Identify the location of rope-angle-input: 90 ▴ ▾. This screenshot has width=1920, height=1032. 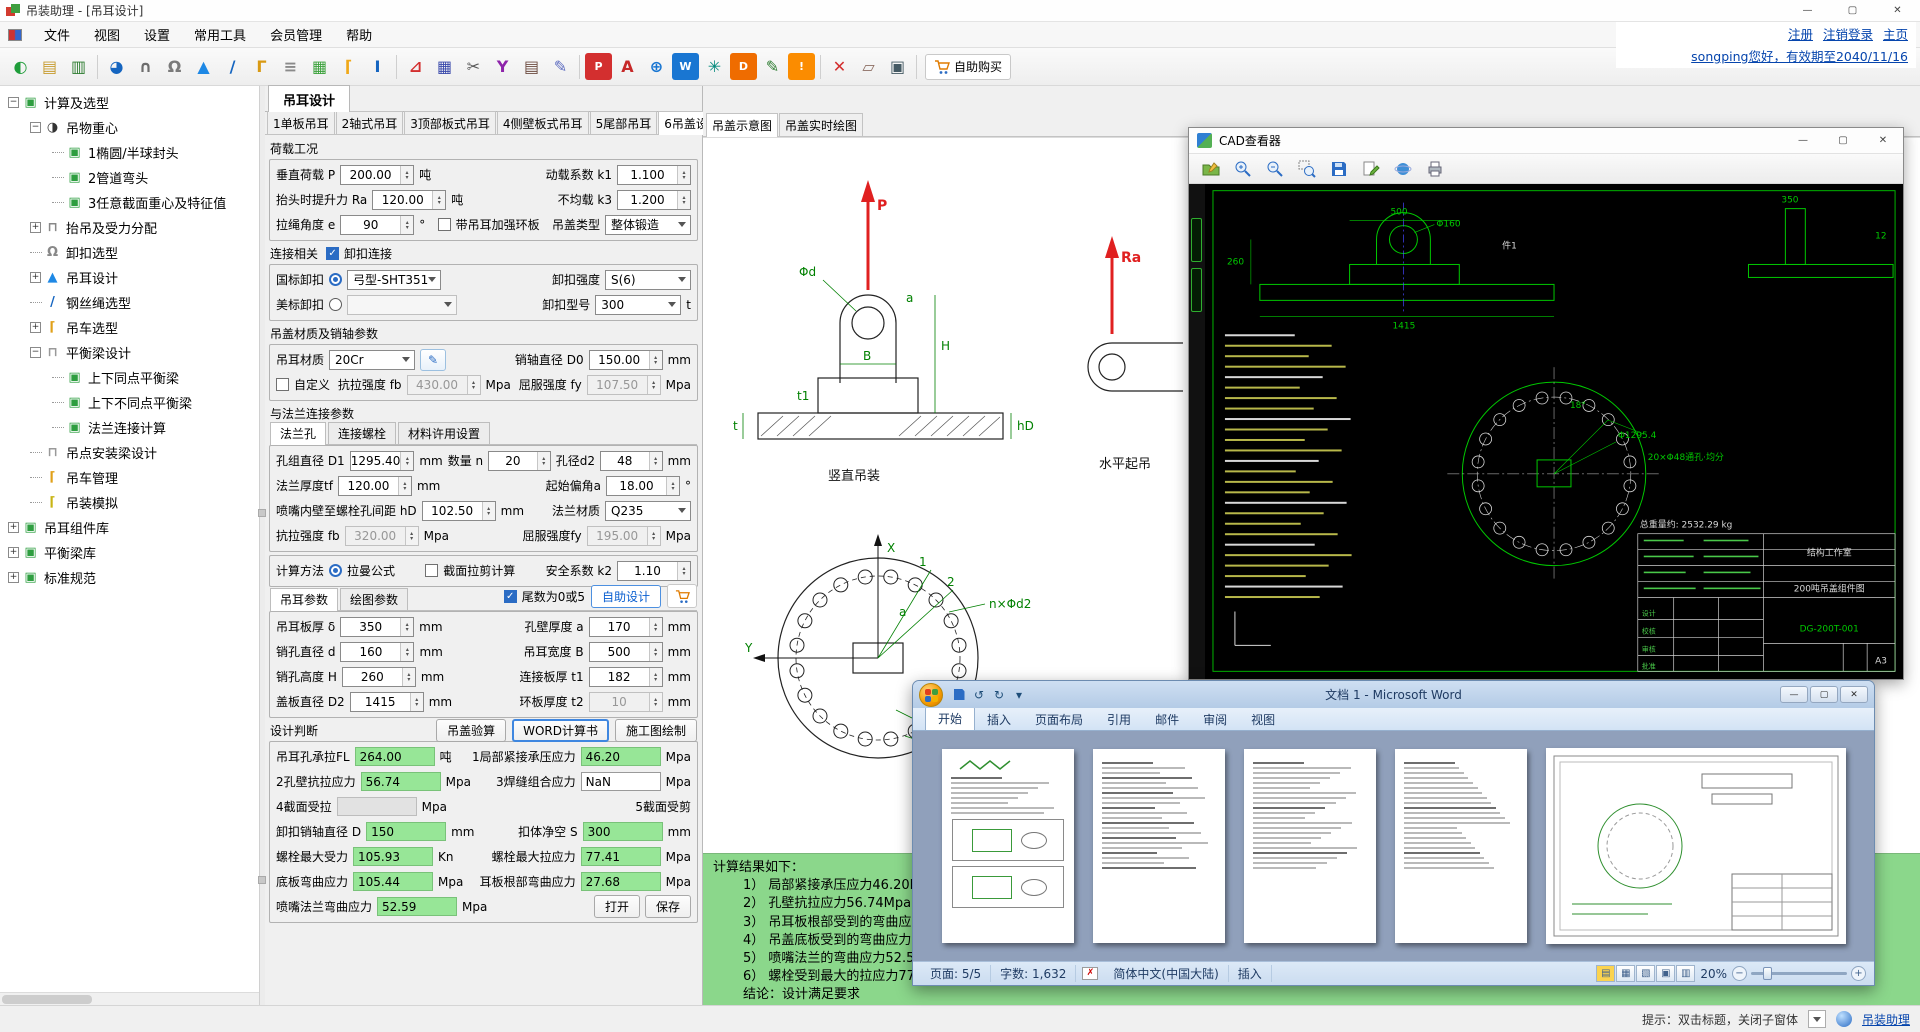
(377, 224).